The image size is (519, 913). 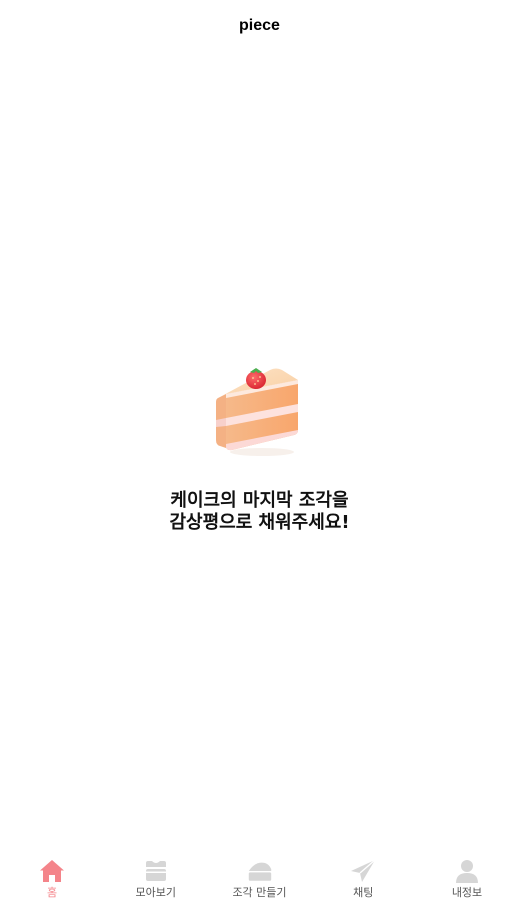 I want to click on cake-piece-icon, so click(x=260, y=871).